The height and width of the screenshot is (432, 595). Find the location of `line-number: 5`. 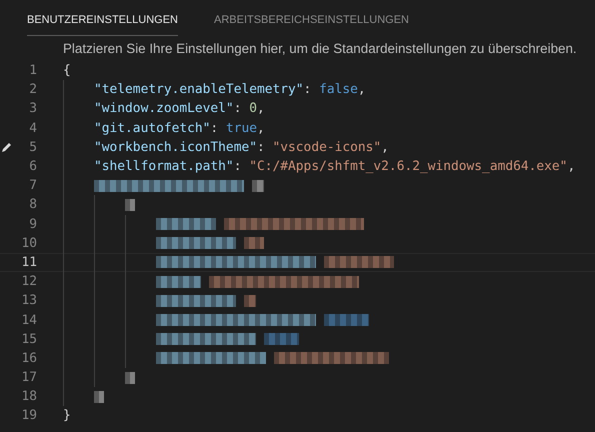

line-number: 5 is located at coordinates (32, 147).